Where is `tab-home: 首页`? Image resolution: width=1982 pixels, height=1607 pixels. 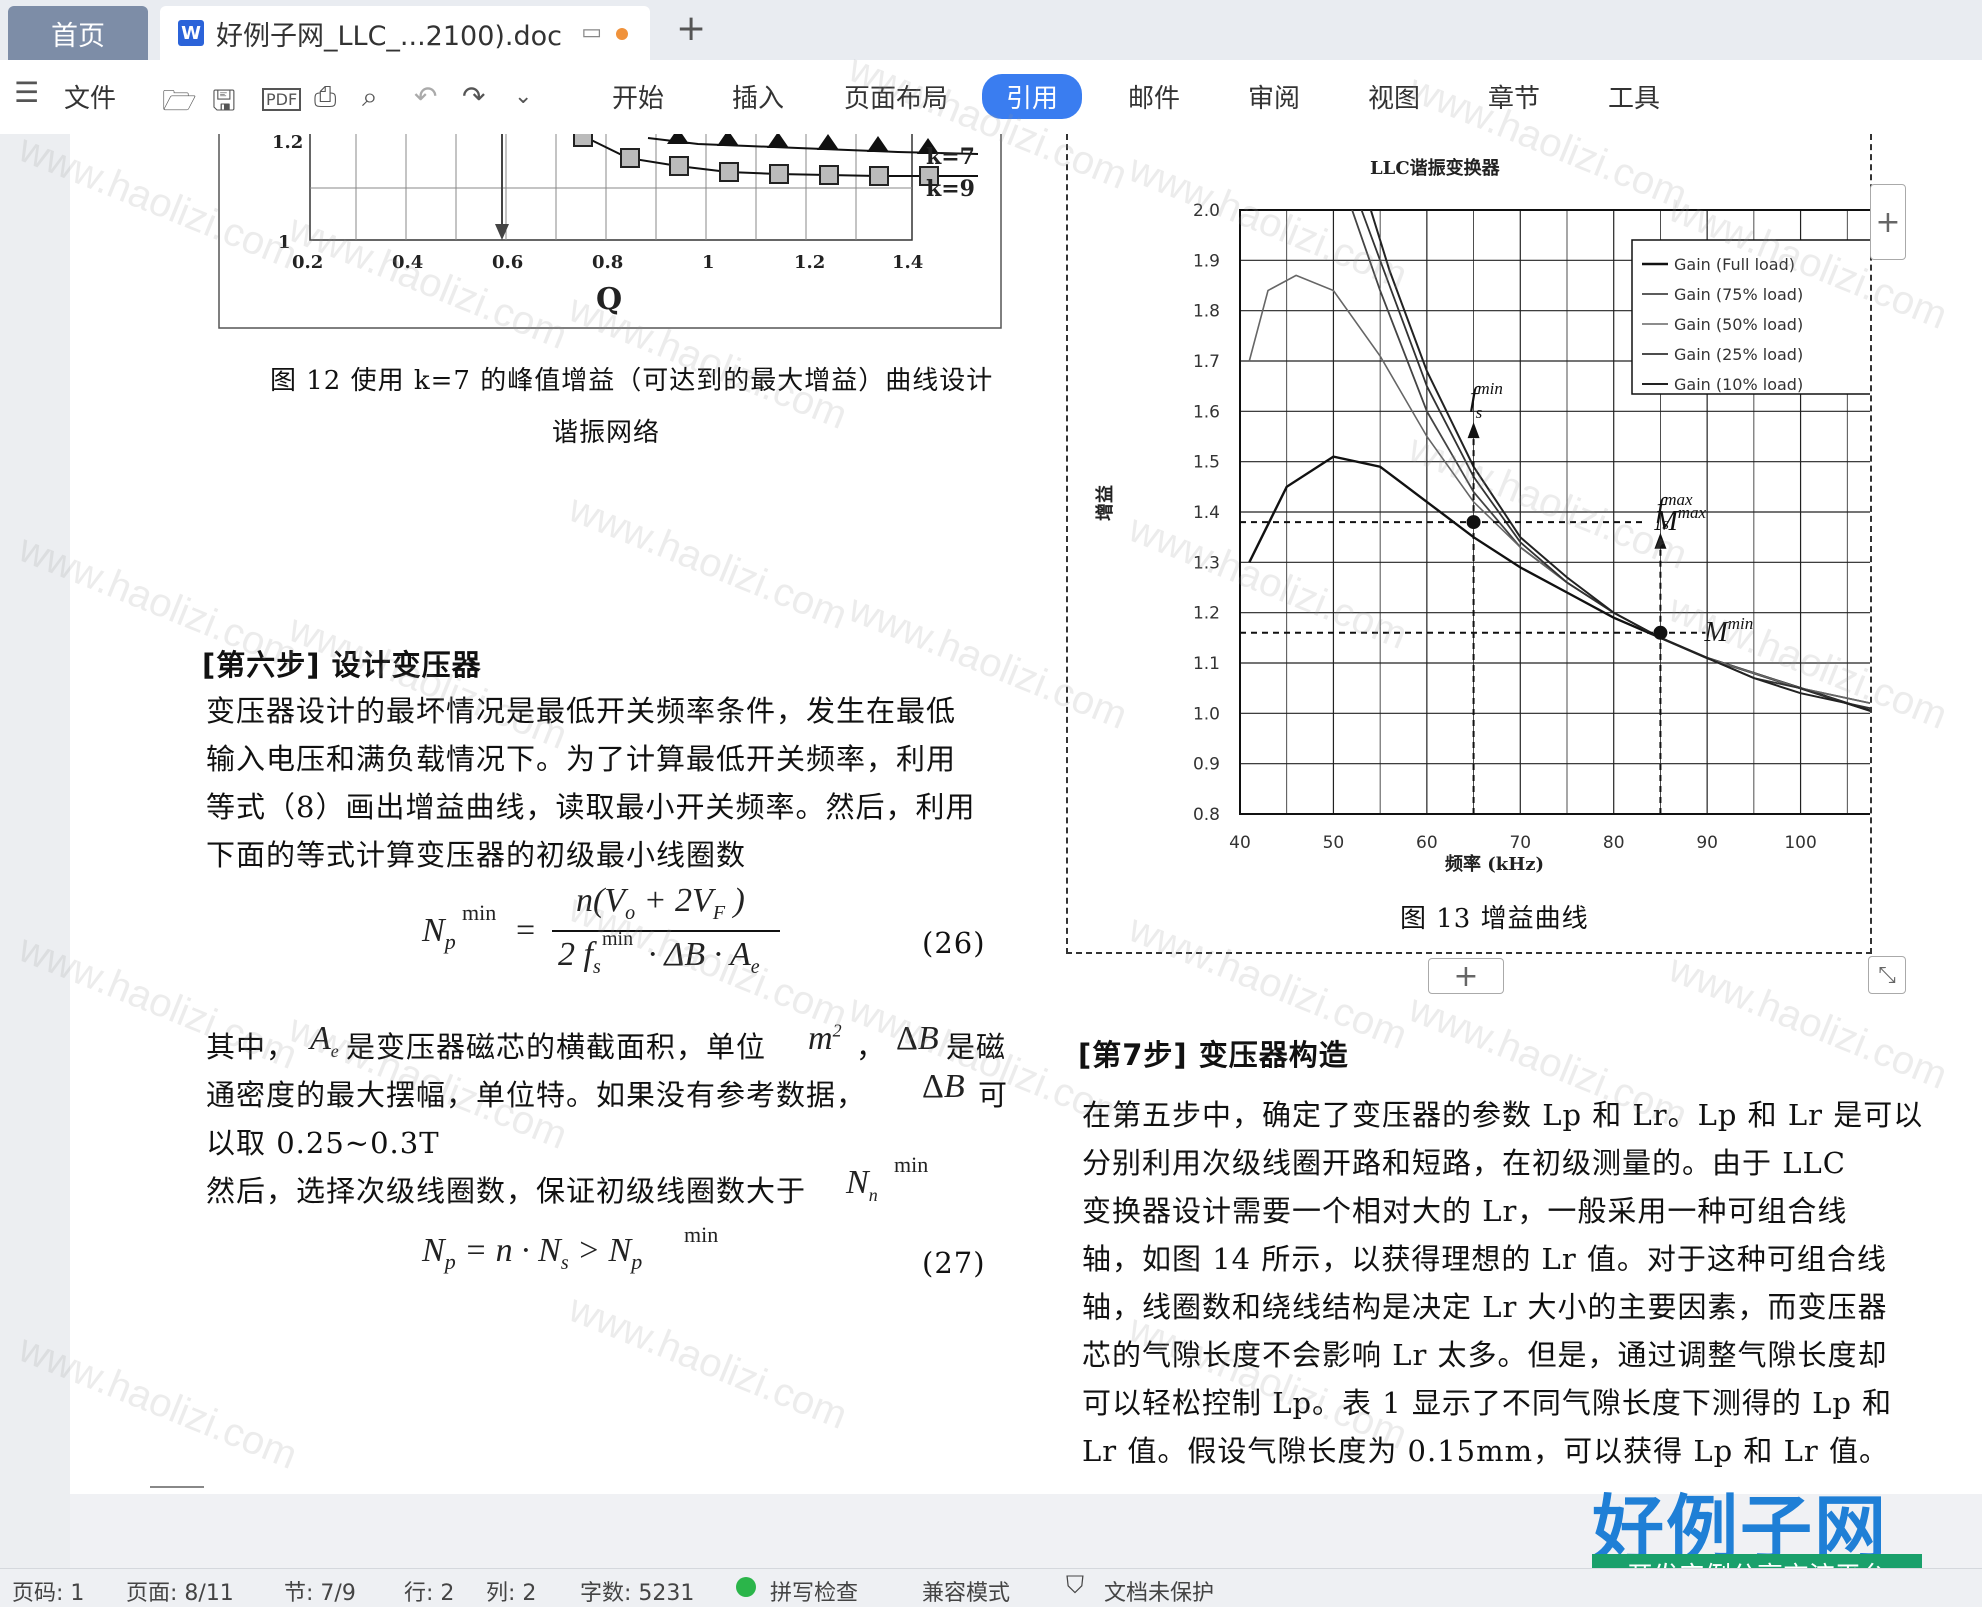 tab-home: 首页 is located at coordinates (78, 33).